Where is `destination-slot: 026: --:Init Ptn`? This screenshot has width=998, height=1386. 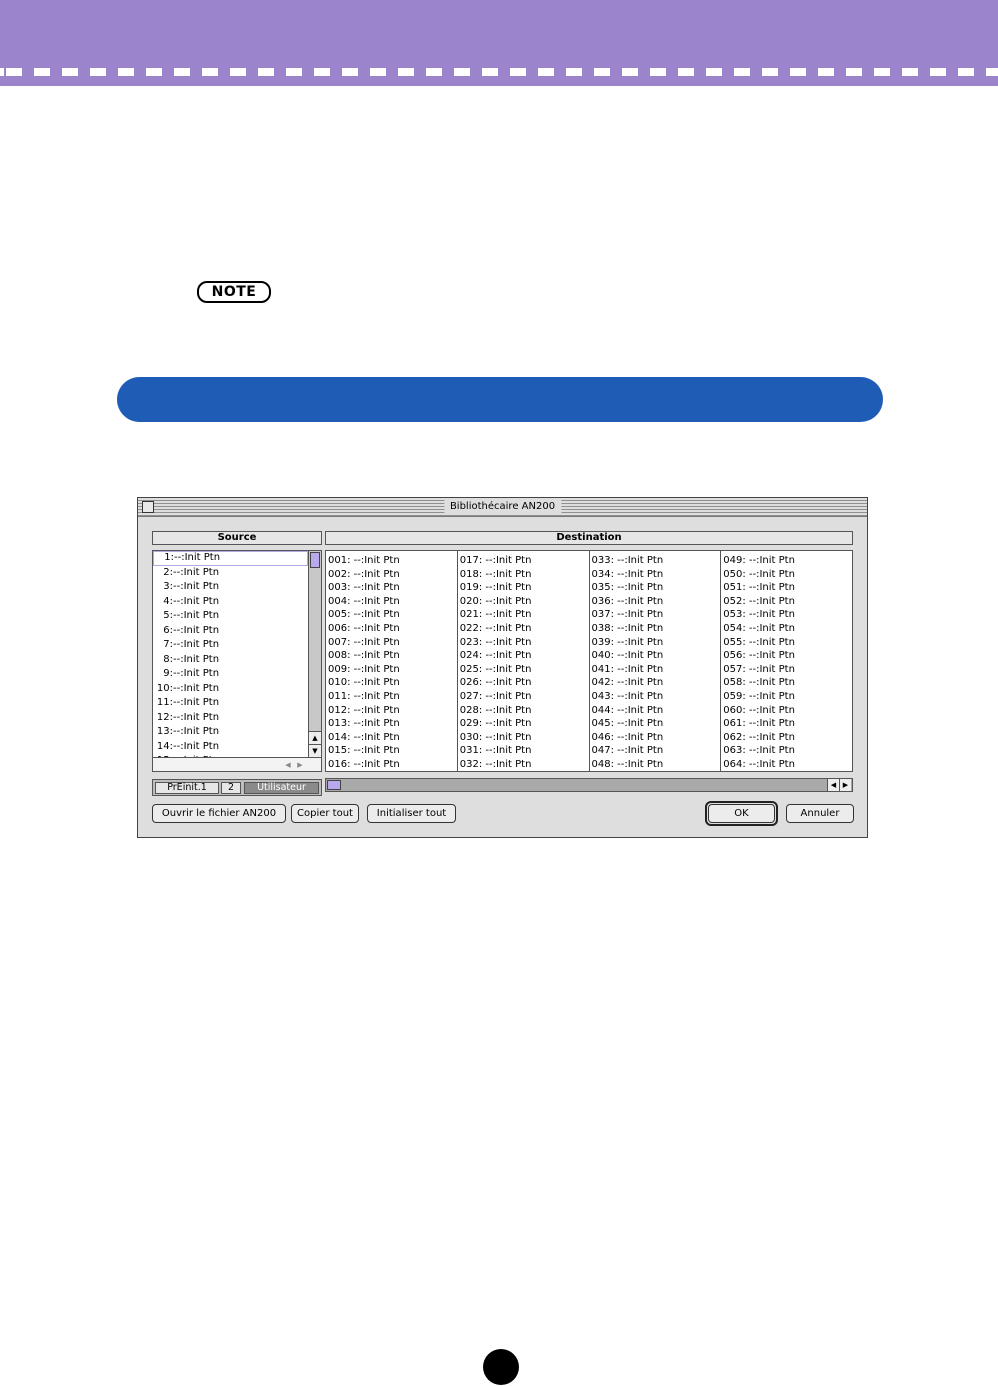
destination-slot: 026: --:Init Ptn is located at coordinates (524, 683).